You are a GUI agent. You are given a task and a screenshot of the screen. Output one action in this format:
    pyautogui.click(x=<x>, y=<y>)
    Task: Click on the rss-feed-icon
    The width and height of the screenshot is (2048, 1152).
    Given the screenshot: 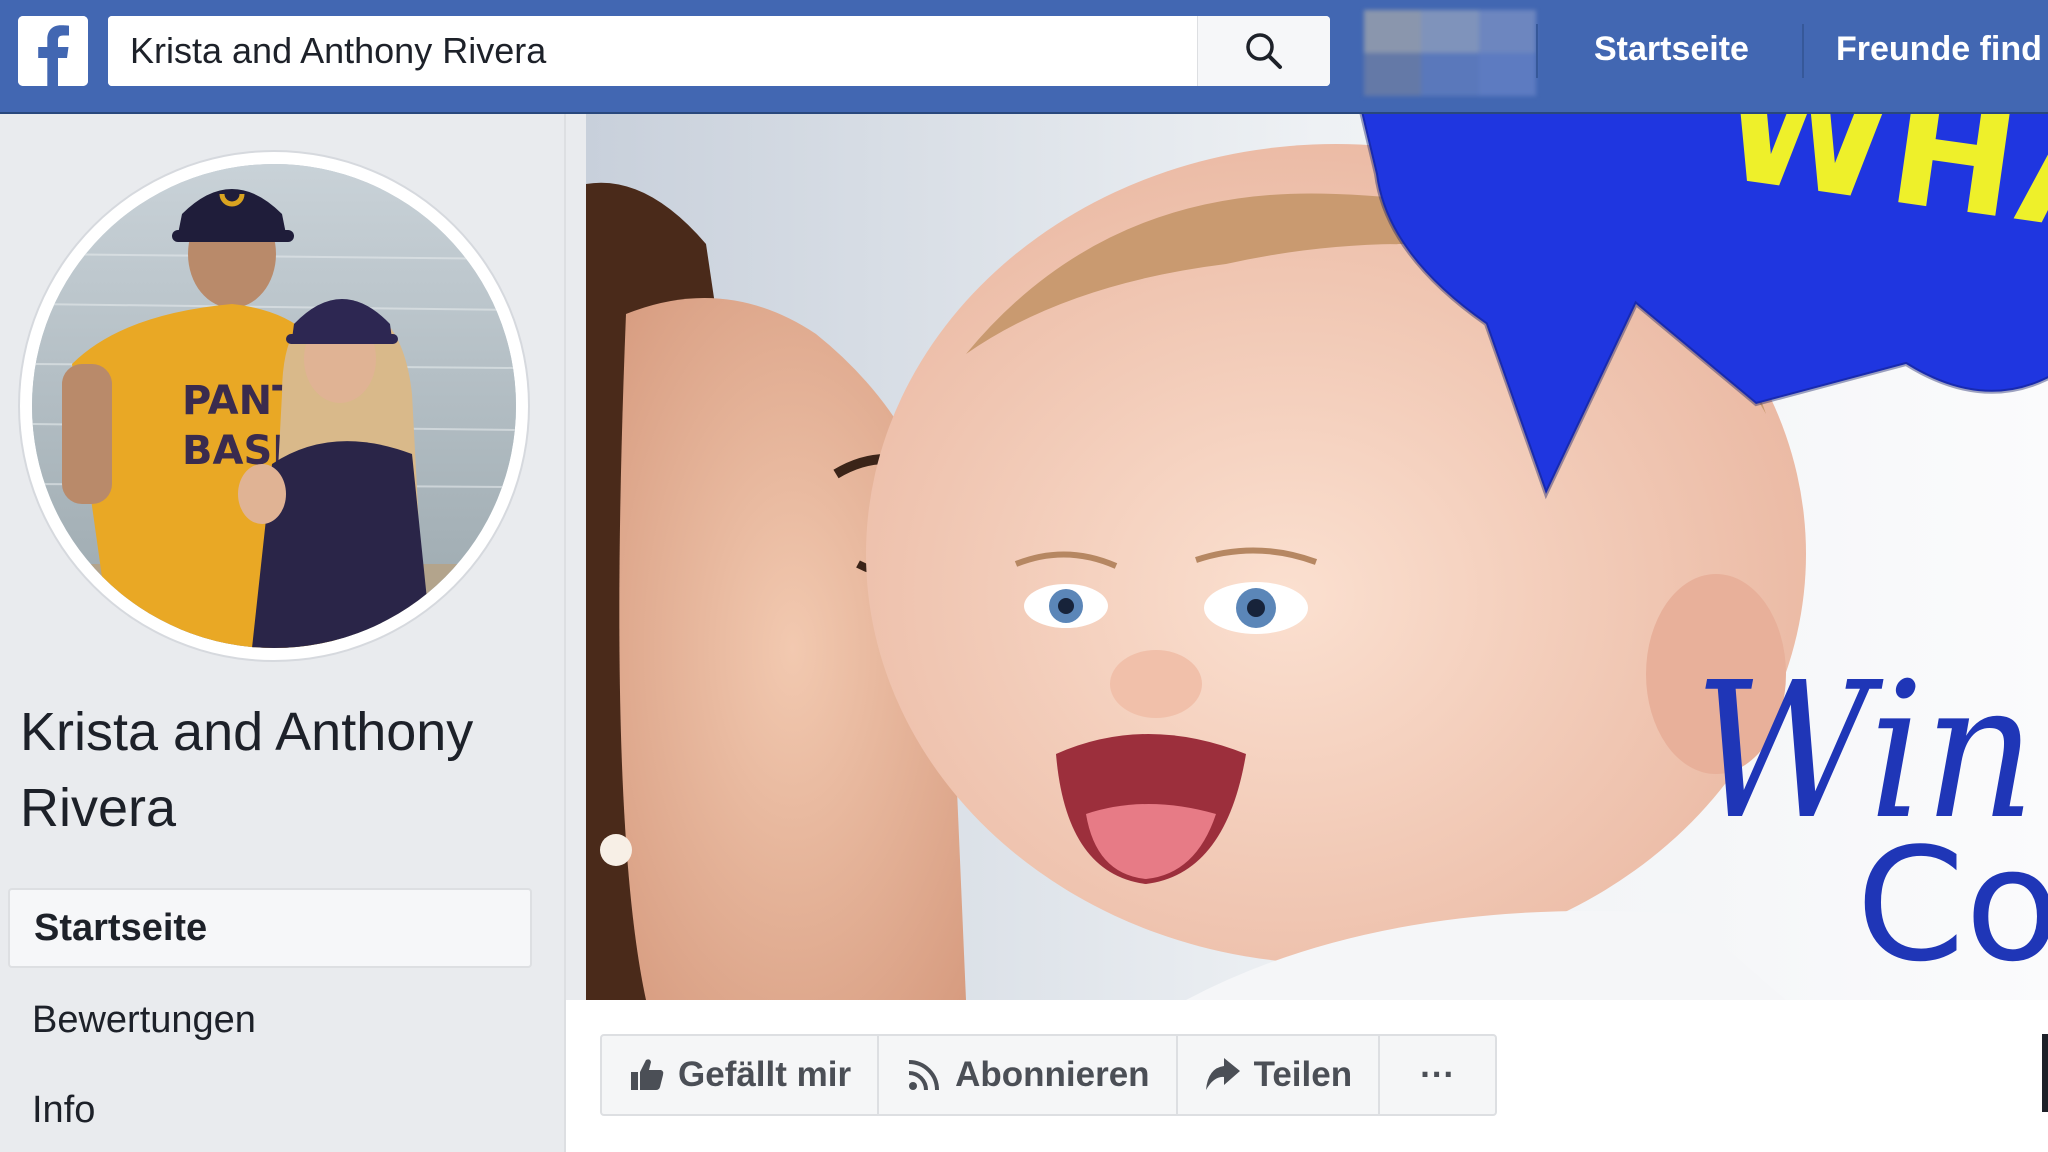 What is the action you would take?
    pyautogui.click(x=924, y=1075)
    